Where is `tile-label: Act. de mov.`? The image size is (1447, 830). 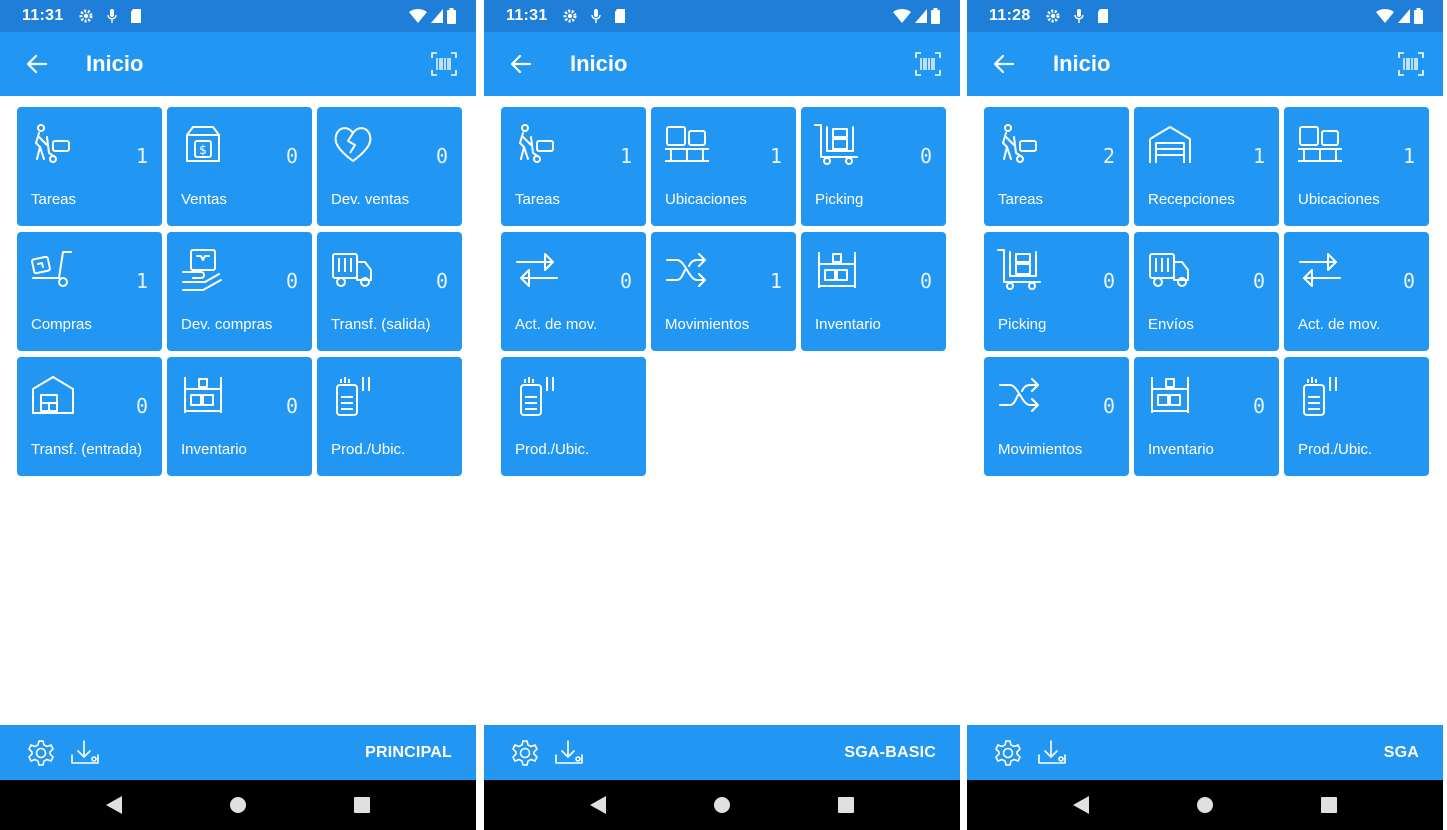 tile-label: Act. de mov. is located at coordinates (556, 324).